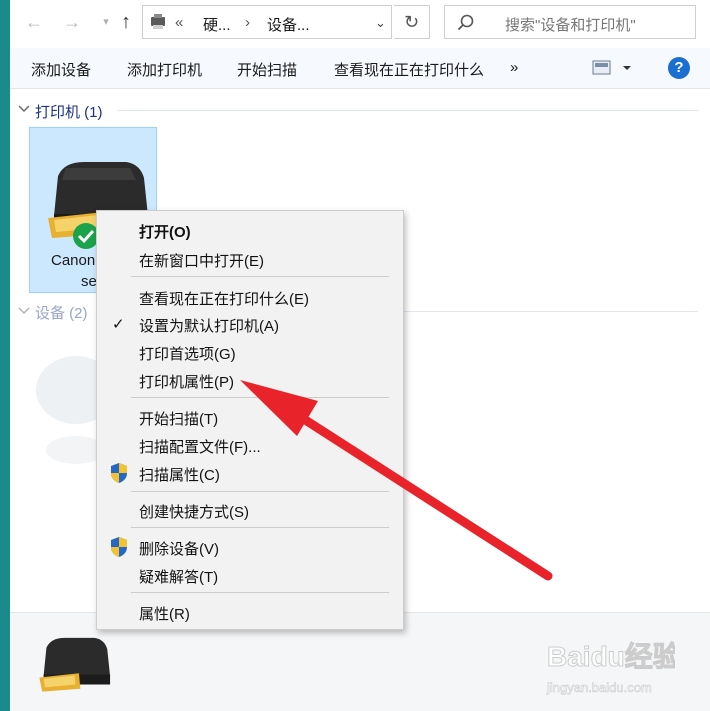 This screenshot has width=710, height=711. I want to click on search-placeholder: 搜索"设备和打印机", so click(570, 25).